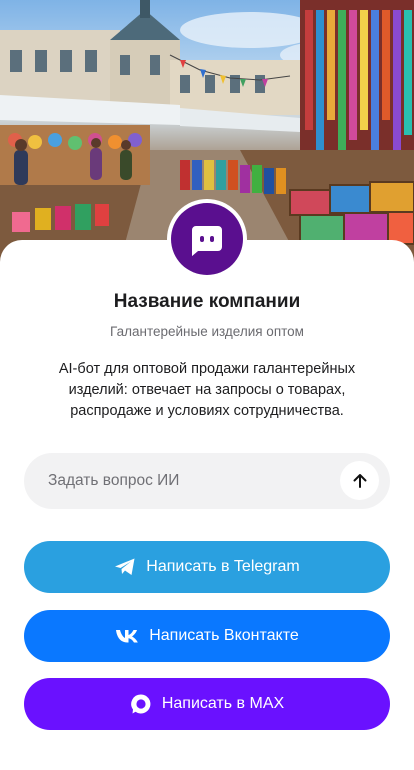 The width and height of the screenshot is (414, 770). I want to click on max-icon, so click(141, 704).